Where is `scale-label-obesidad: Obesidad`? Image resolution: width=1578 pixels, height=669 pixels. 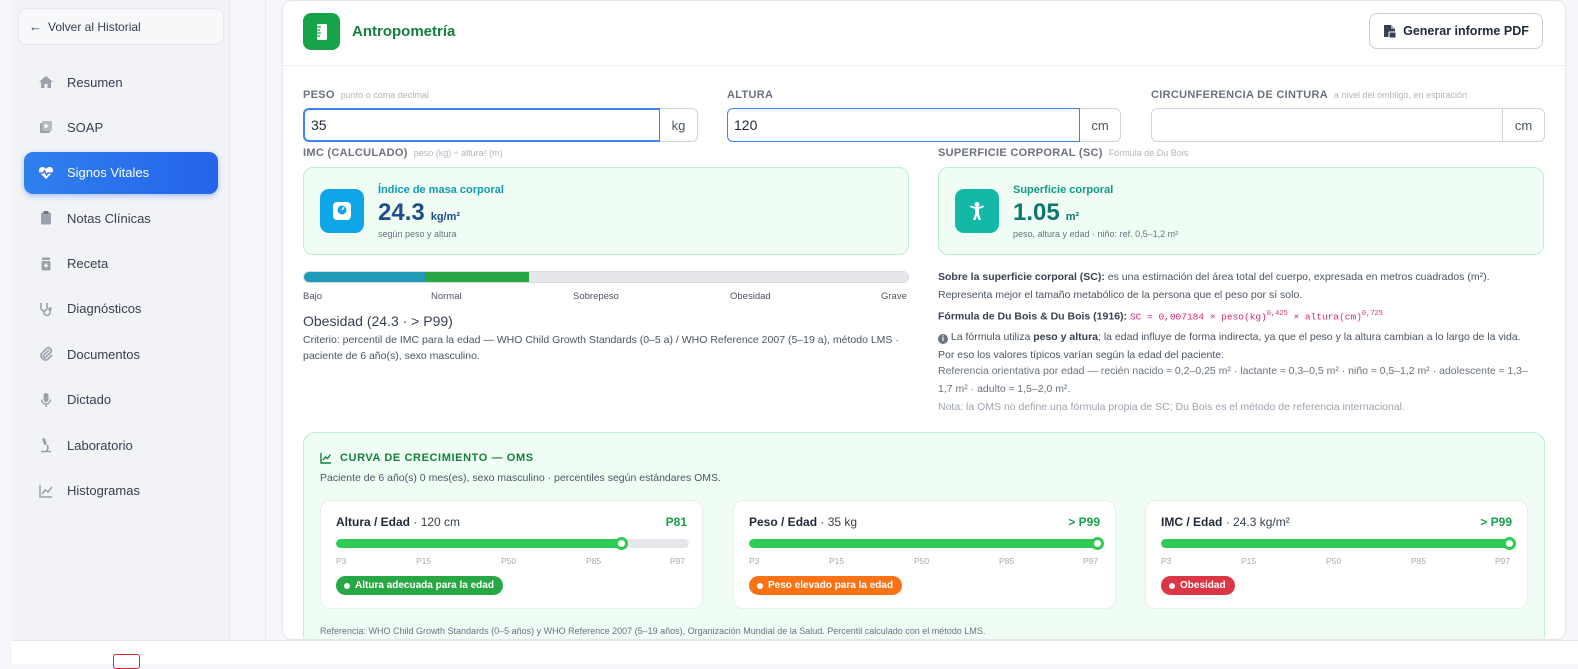
scale-label-obesidad: Obesidad is located at coordinates (750, 296).